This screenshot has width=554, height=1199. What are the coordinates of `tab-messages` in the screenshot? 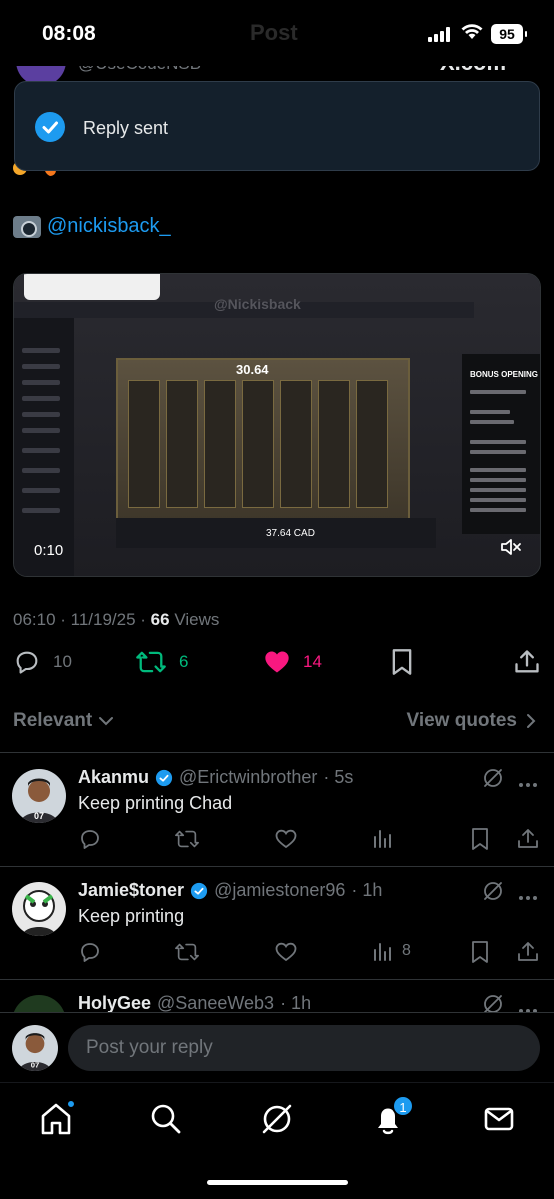 It's located at (499, 1119).